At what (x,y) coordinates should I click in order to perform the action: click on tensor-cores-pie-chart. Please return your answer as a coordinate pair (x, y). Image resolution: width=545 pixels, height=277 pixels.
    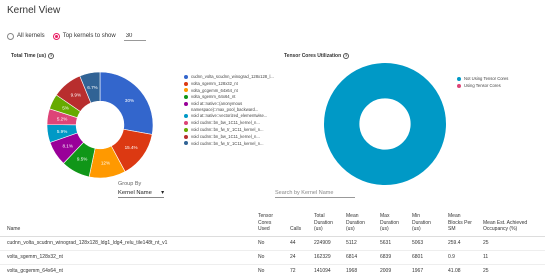
    Looking at the image, I should click on (385, 124).